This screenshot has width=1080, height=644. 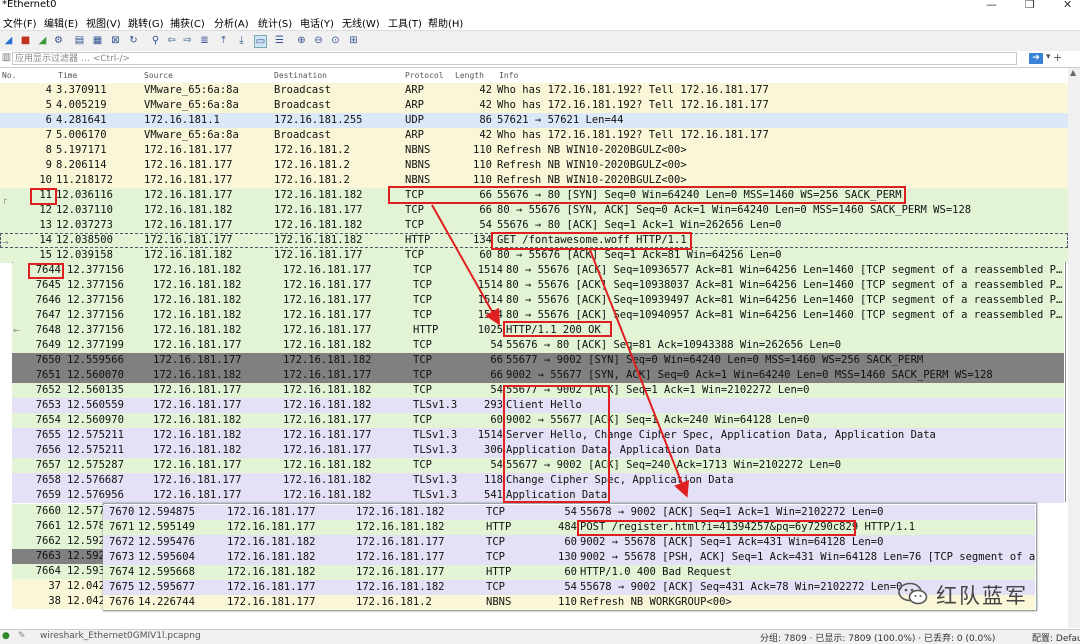 I want to click on cell-proto: TLSv1.3, so click(x=435, y=495).